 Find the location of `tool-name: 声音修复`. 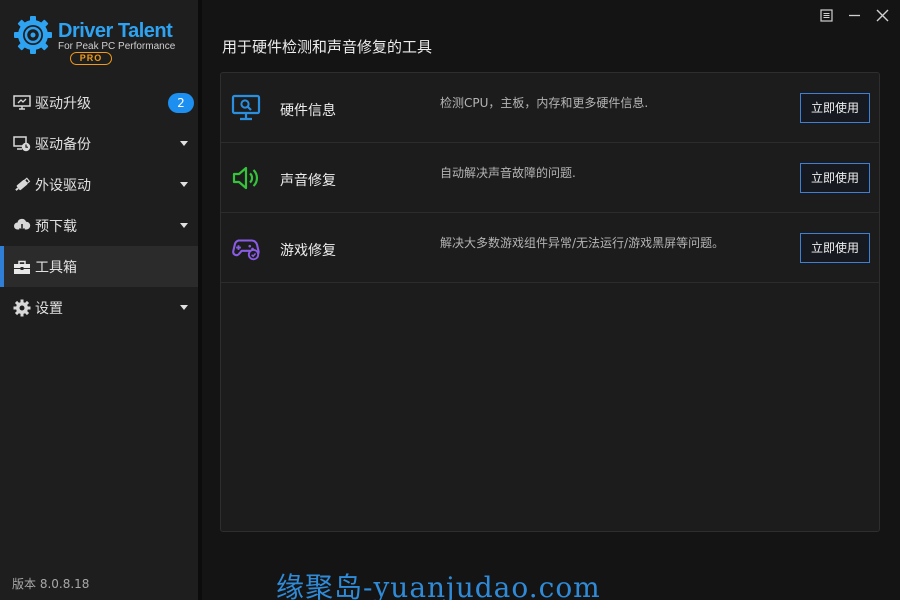

tool-name: 声音修复 is located at coordinates (308, 181).